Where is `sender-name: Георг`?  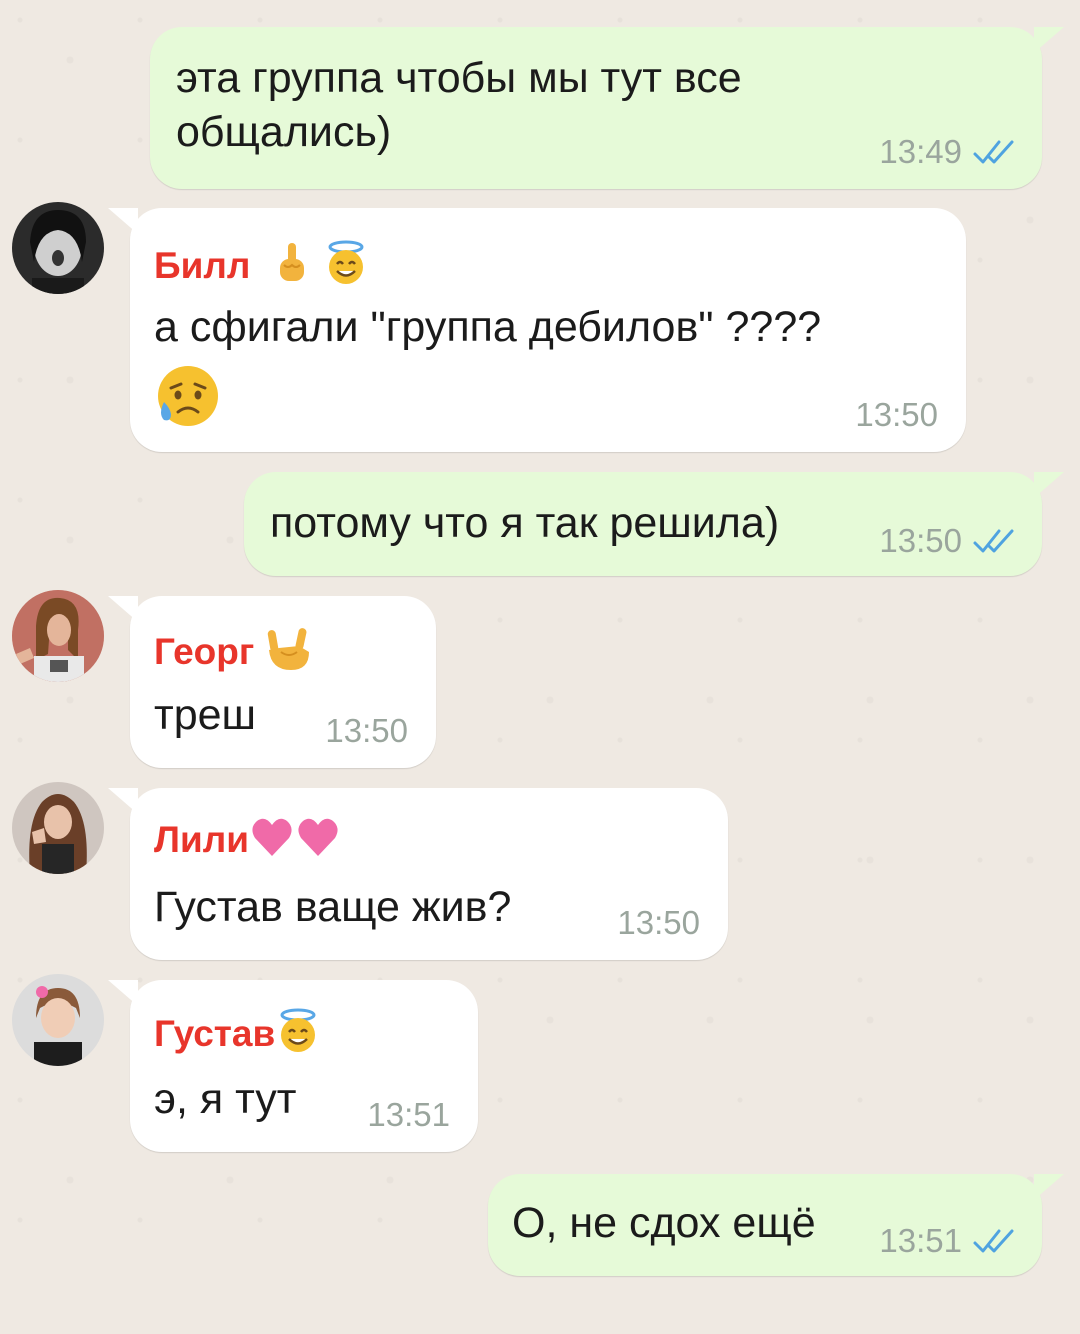
sender-name: Георг is located at coordinates (234, 654).